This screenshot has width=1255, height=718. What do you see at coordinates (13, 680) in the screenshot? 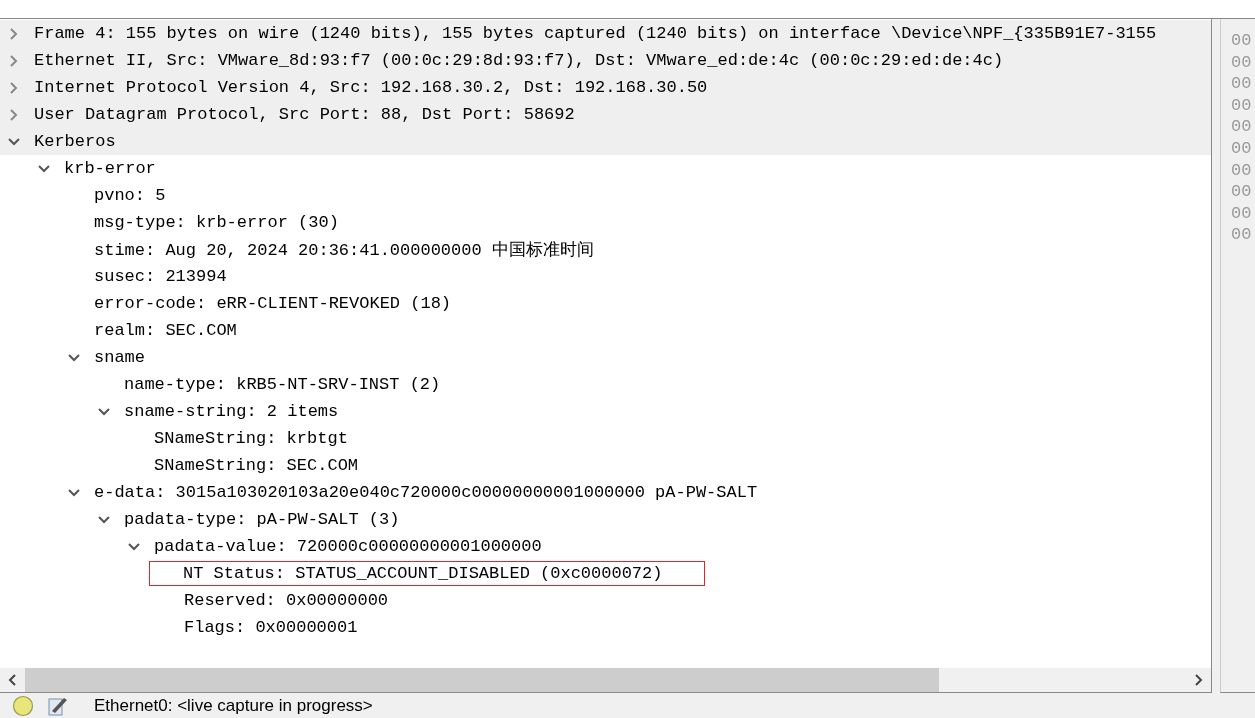
I see `scroll-left-icon` at bounding box center [13, 680].